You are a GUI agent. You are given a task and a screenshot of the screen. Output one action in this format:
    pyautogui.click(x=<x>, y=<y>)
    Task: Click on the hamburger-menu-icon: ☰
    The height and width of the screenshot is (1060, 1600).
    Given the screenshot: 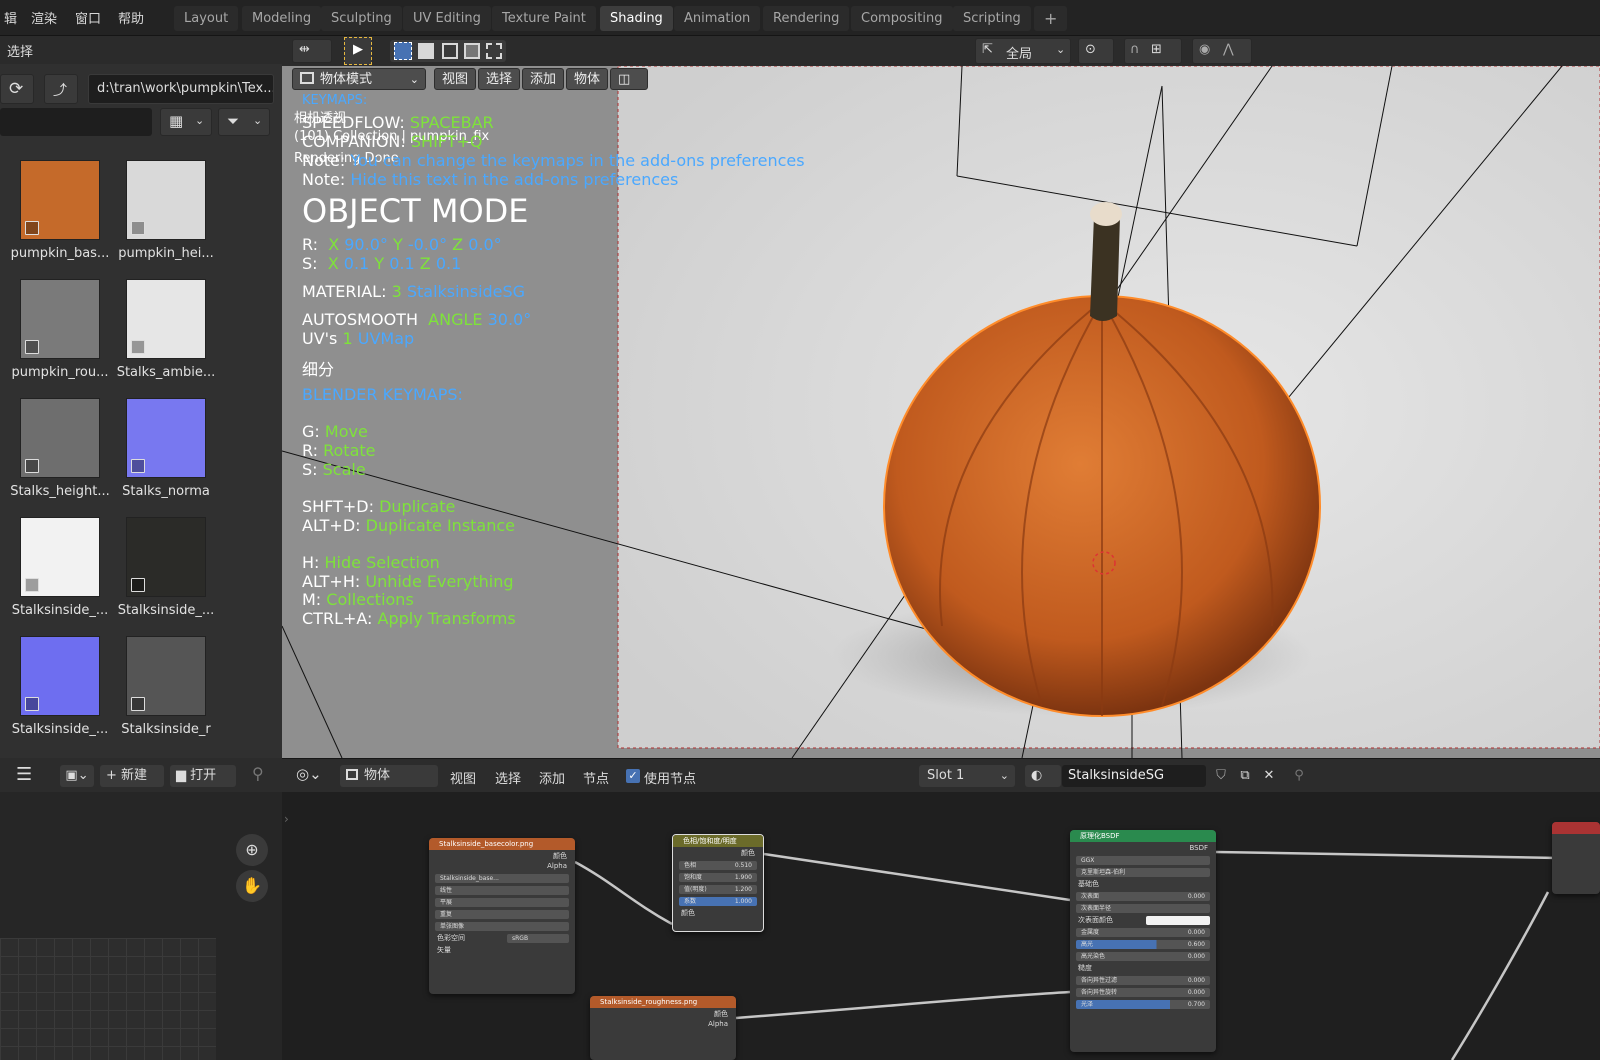 What is the action you would take?
    pyautogui.click(x=24, y=774)
    